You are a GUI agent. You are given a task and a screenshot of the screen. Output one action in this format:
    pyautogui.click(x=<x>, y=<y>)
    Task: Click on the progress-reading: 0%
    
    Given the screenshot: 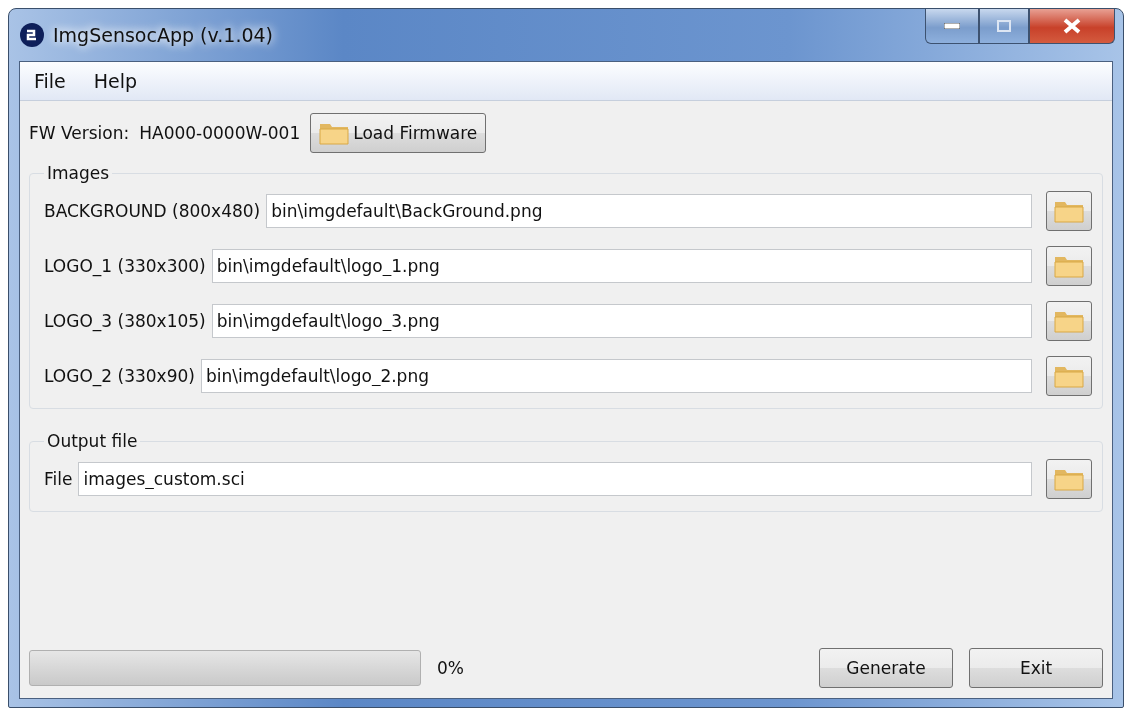 What is the action you would take?
    pyautogui.click(x=450, y=668)
    